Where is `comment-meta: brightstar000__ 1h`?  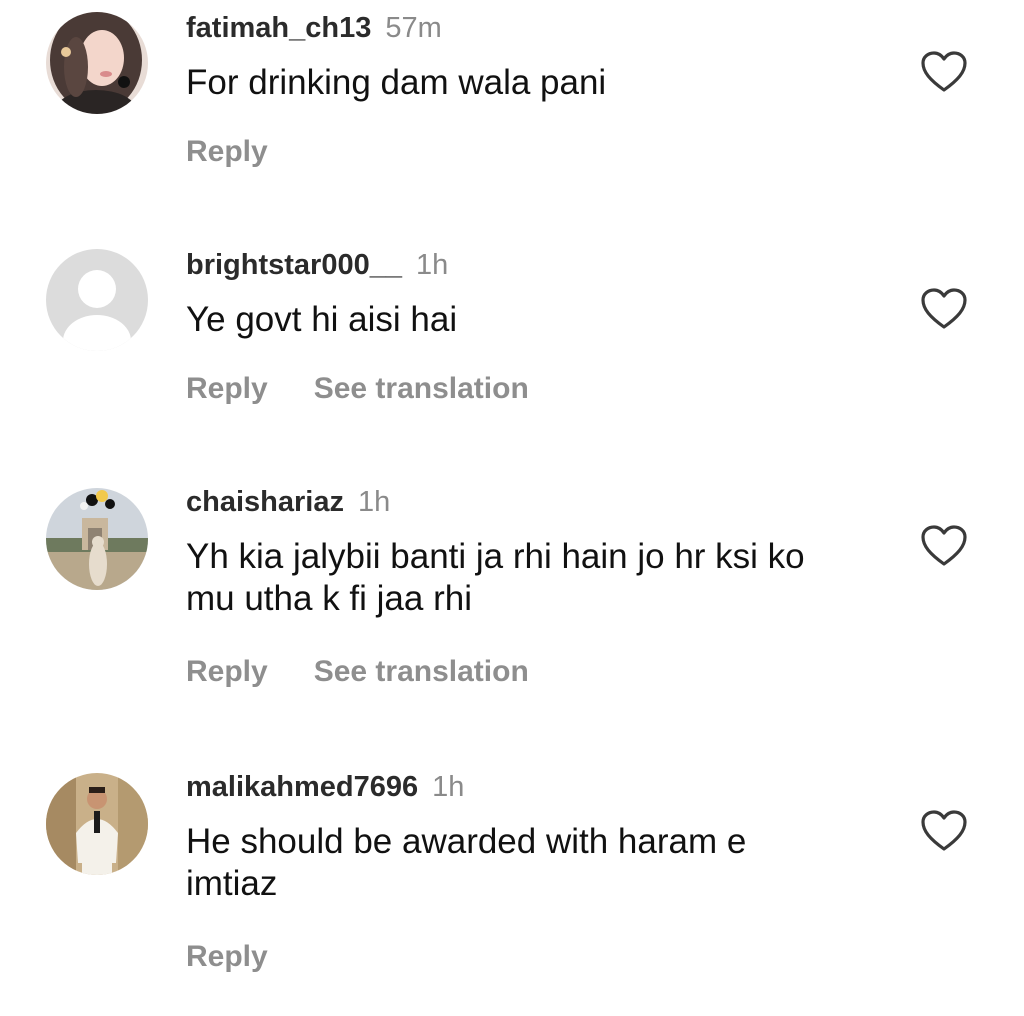 comment-meta: brightstar000__ 1h is located at coordinates (317, 267).